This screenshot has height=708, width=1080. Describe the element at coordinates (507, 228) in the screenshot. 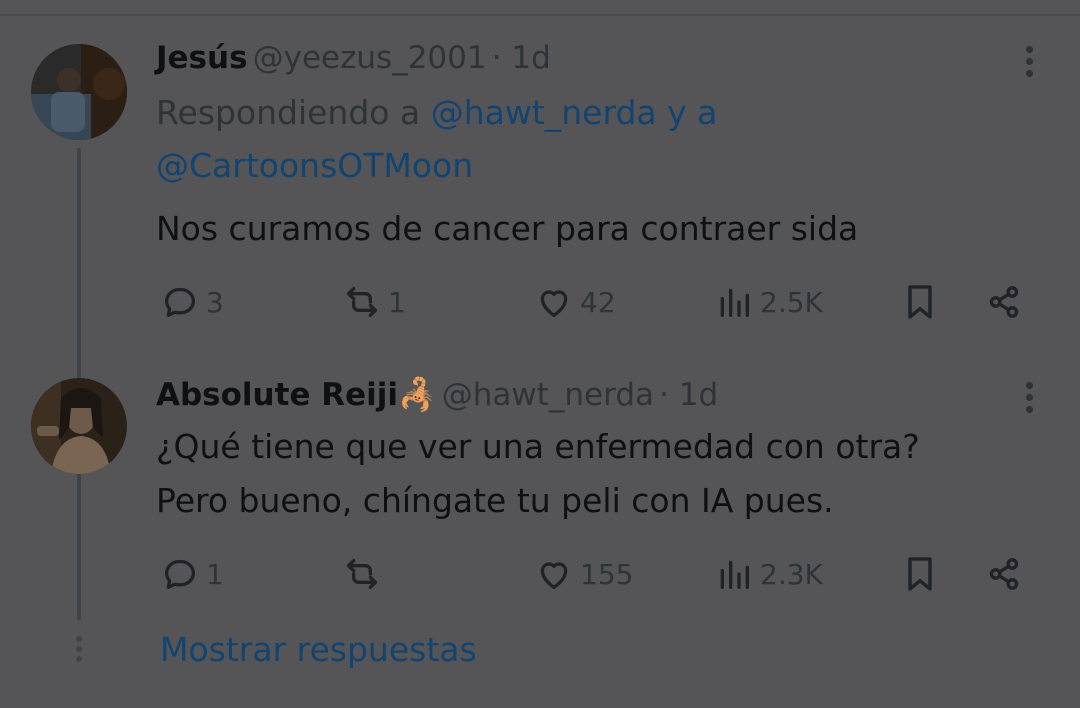

I see `tweet-text: Nos curamos de cancer para contraer sida` at that location.